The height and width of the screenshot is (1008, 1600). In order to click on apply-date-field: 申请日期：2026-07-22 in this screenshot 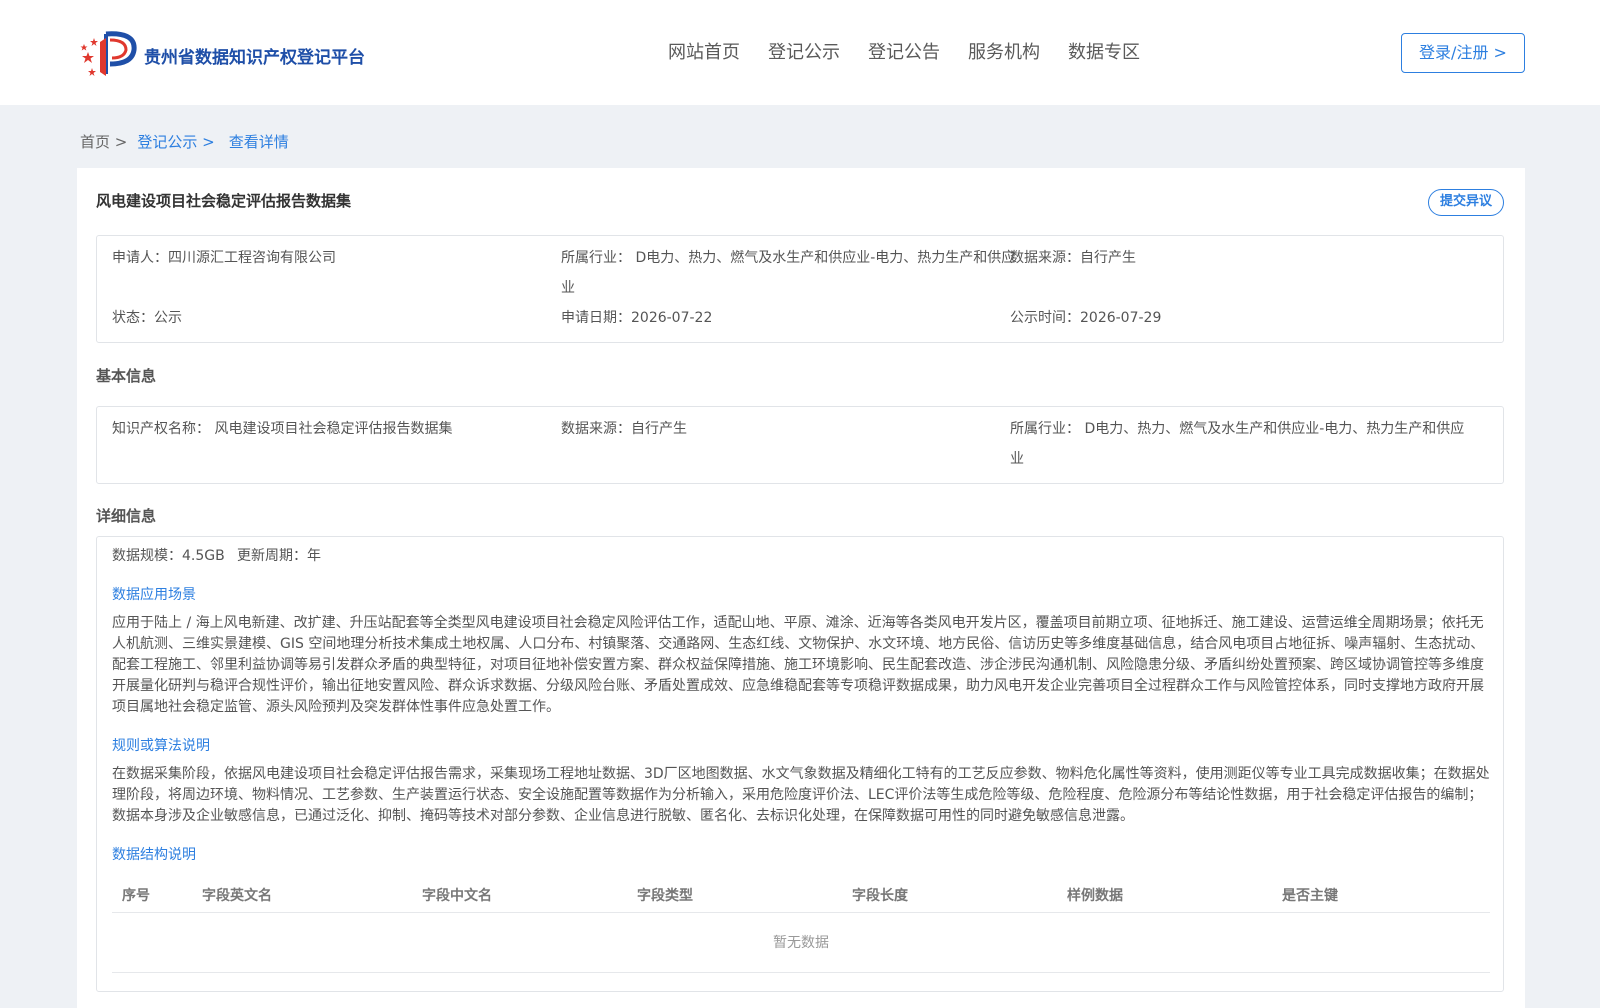, I will do `click(637, 318)`.